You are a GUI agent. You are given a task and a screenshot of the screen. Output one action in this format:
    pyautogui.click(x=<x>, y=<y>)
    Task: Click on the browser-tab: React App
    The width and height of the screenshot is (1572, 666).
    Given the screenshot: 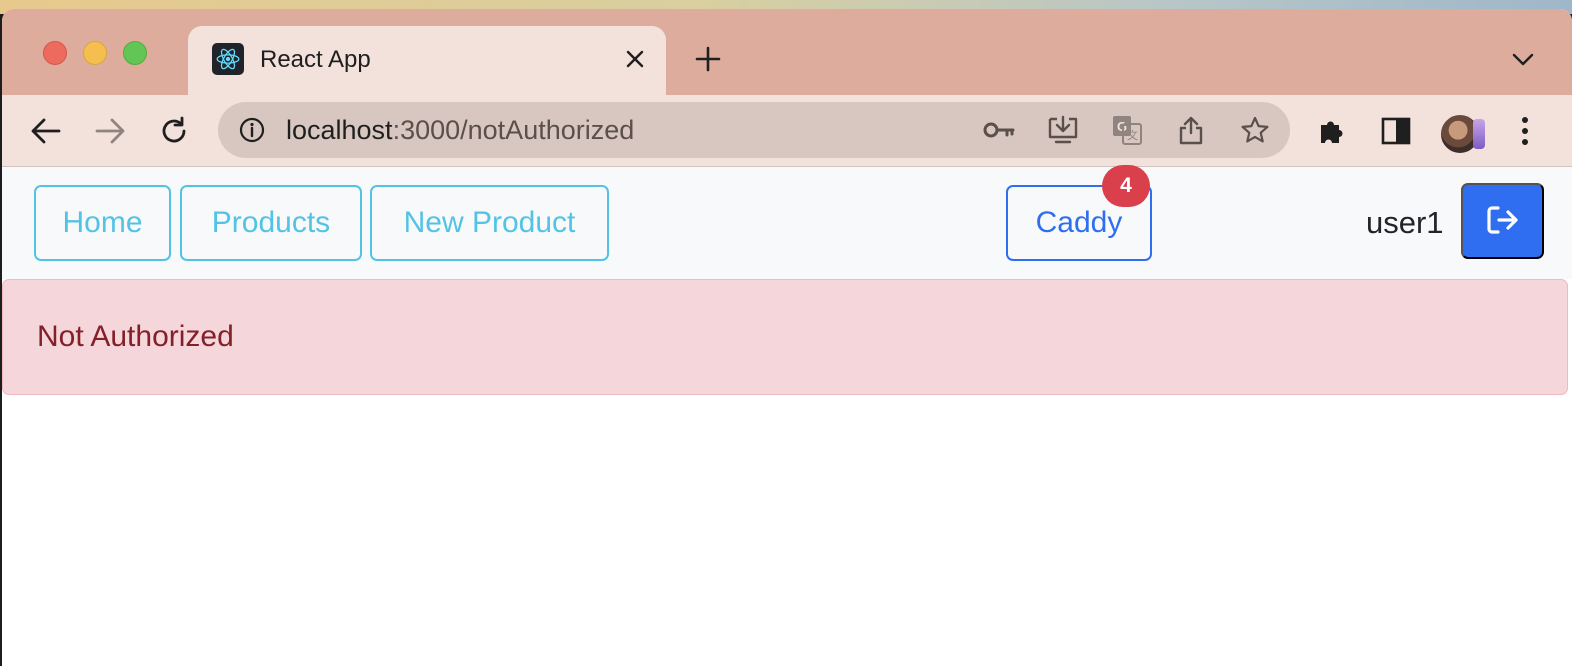 What is the action you would take?
    pyautogui.click(x=427, y=60)
    